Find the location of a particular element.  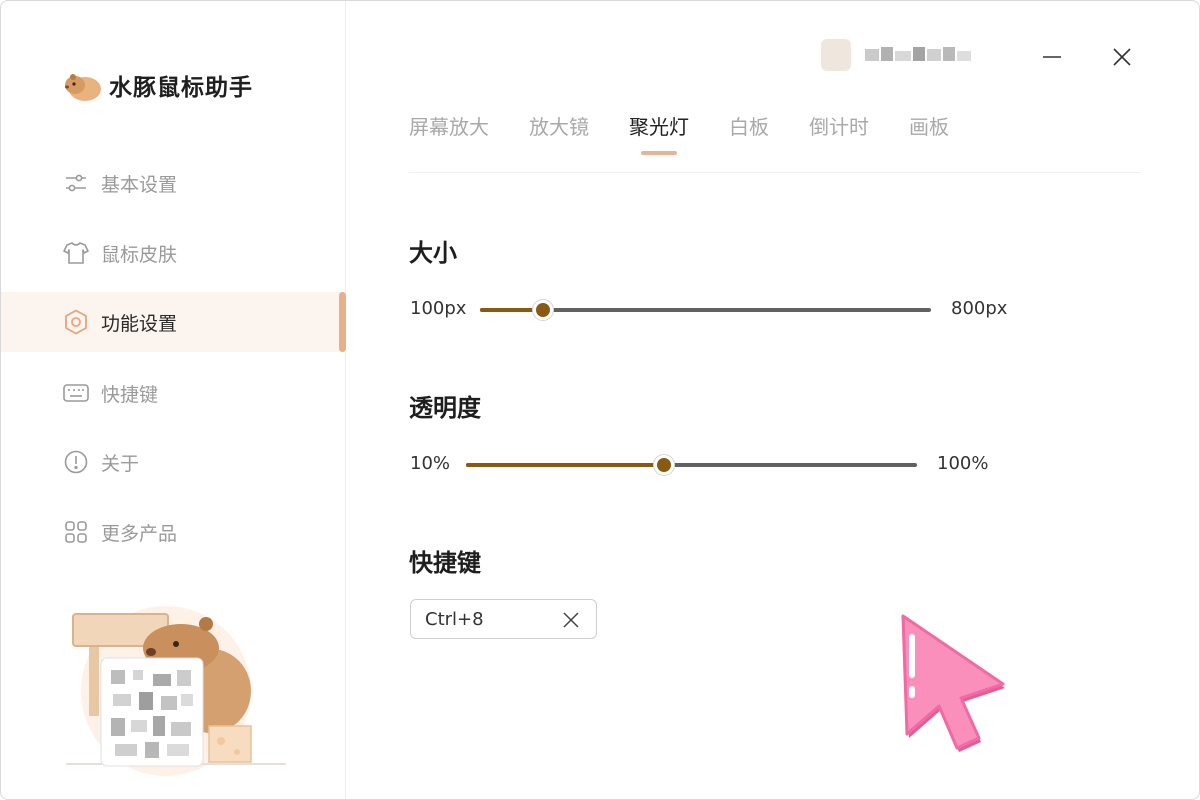

opacity-slider-thumb is located at coordinates (664, 465).